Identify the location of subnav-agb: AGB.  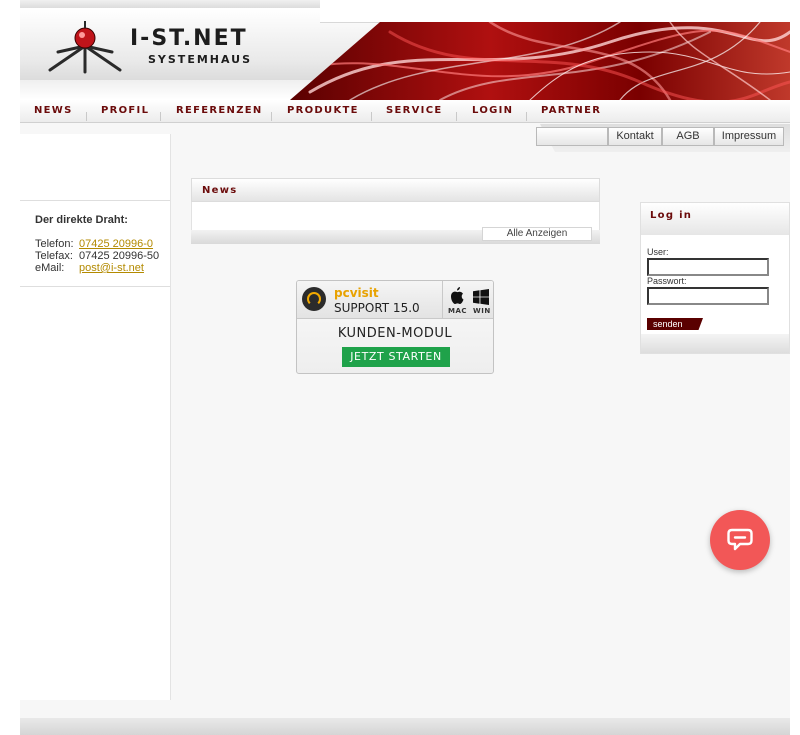
(688, 136).